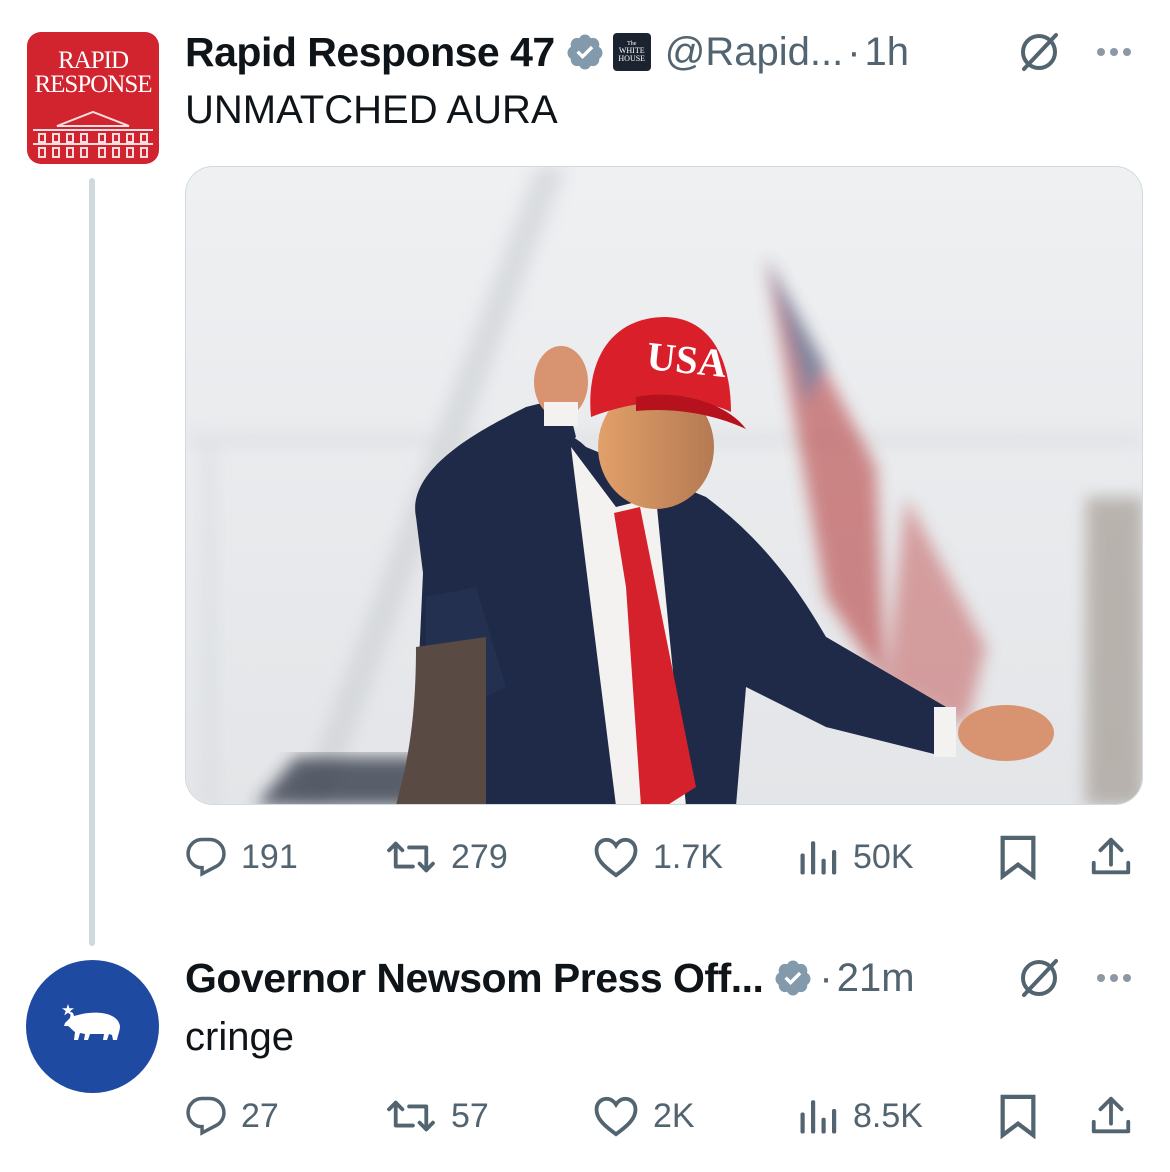 The image size is (1170, 1172). I want to click on post-header: Governor Newsom Press Off... · 21m, so click(550, 978).